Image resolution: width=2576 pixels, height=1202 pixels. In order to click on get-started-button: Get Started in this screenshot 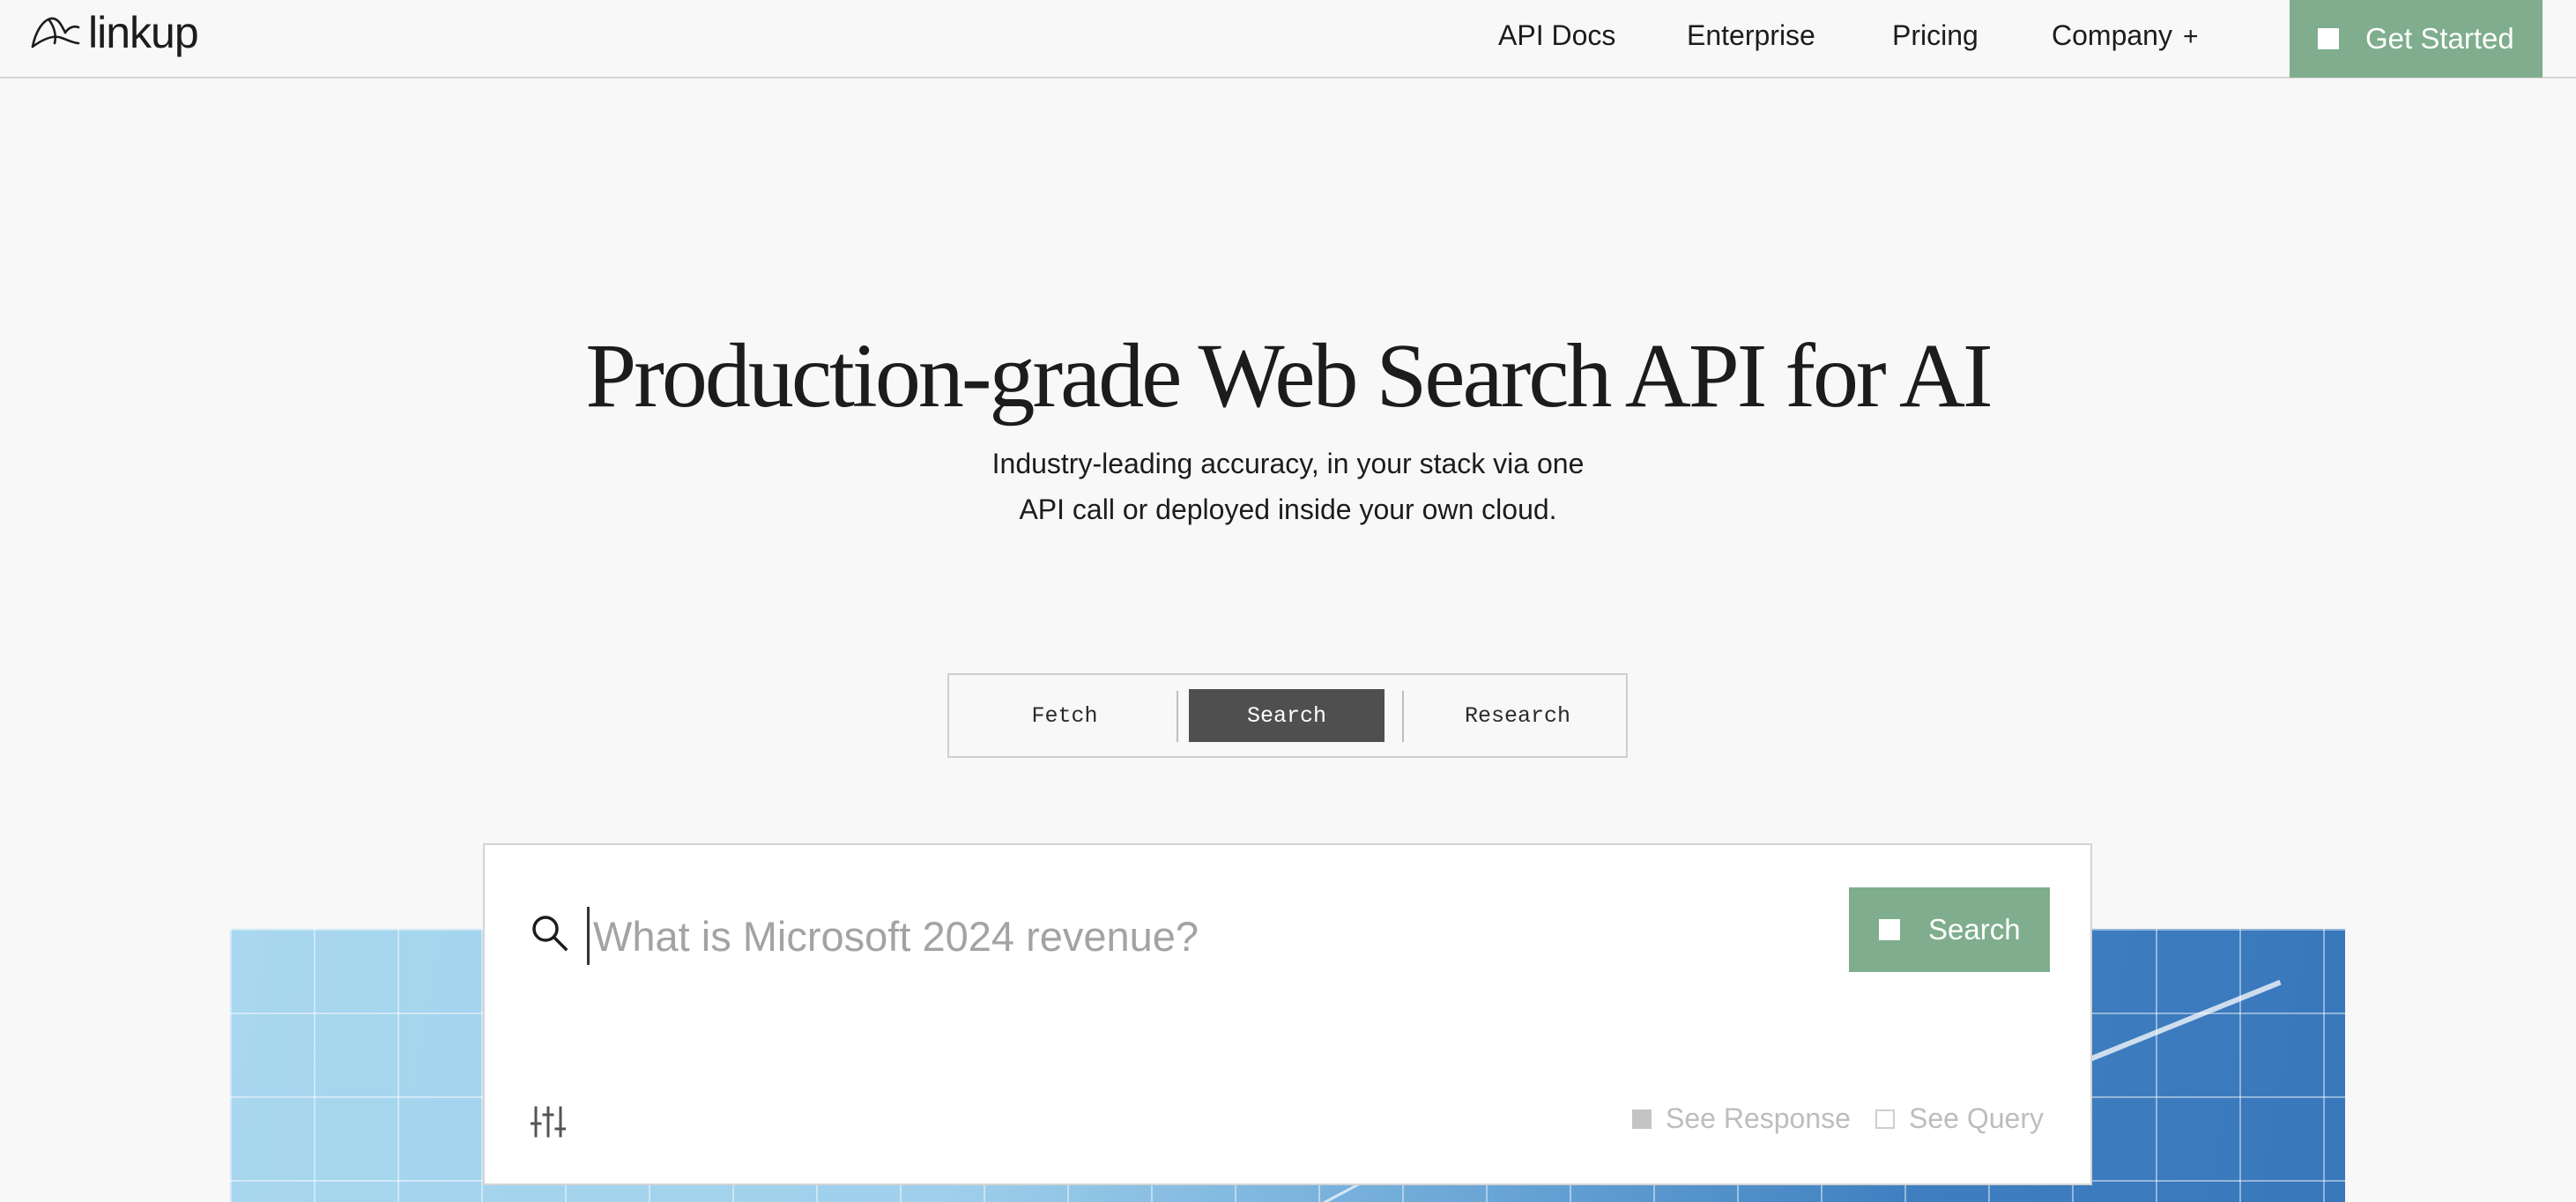, I will do `click(2416, 39)`.